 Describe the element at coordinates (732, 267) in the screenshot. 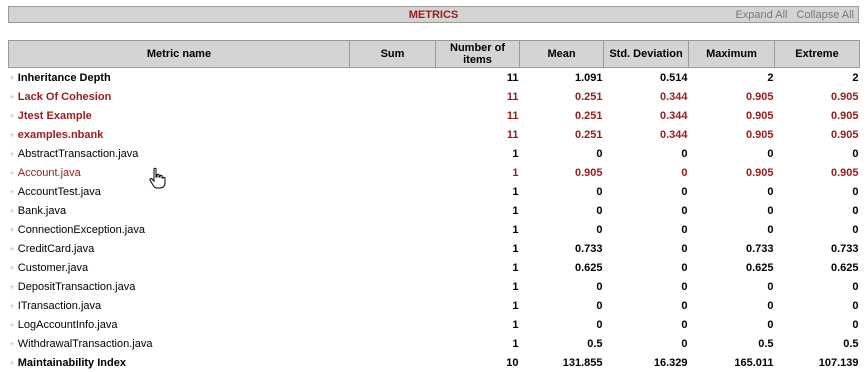

I see `maximum-cell: 0.625` at that location.